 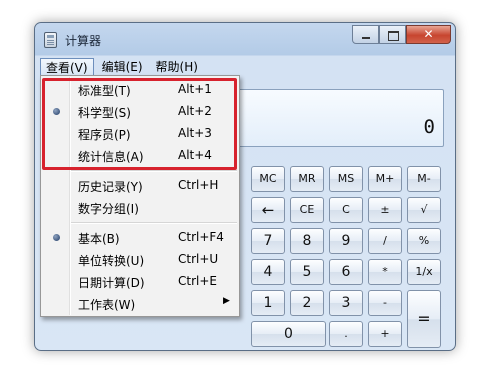 I want to click on percent-button: %, so click(x=424, y=241).